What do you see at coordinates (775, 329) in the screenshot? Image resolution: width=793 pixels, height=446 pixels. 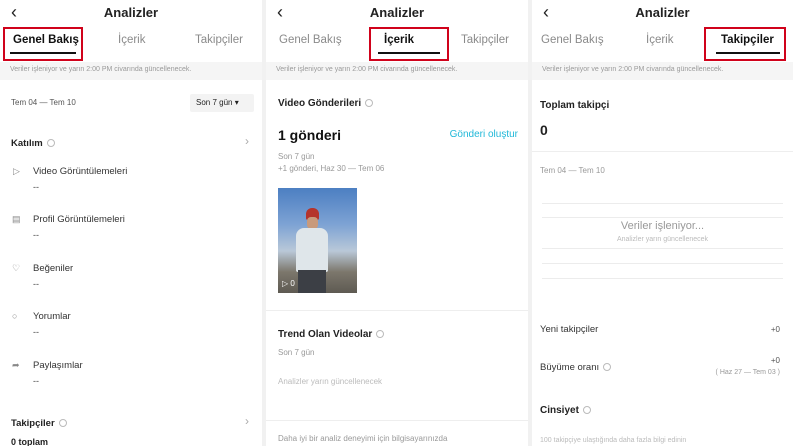 I see `new-followers-value: +0` at bounding box center [775, 329].